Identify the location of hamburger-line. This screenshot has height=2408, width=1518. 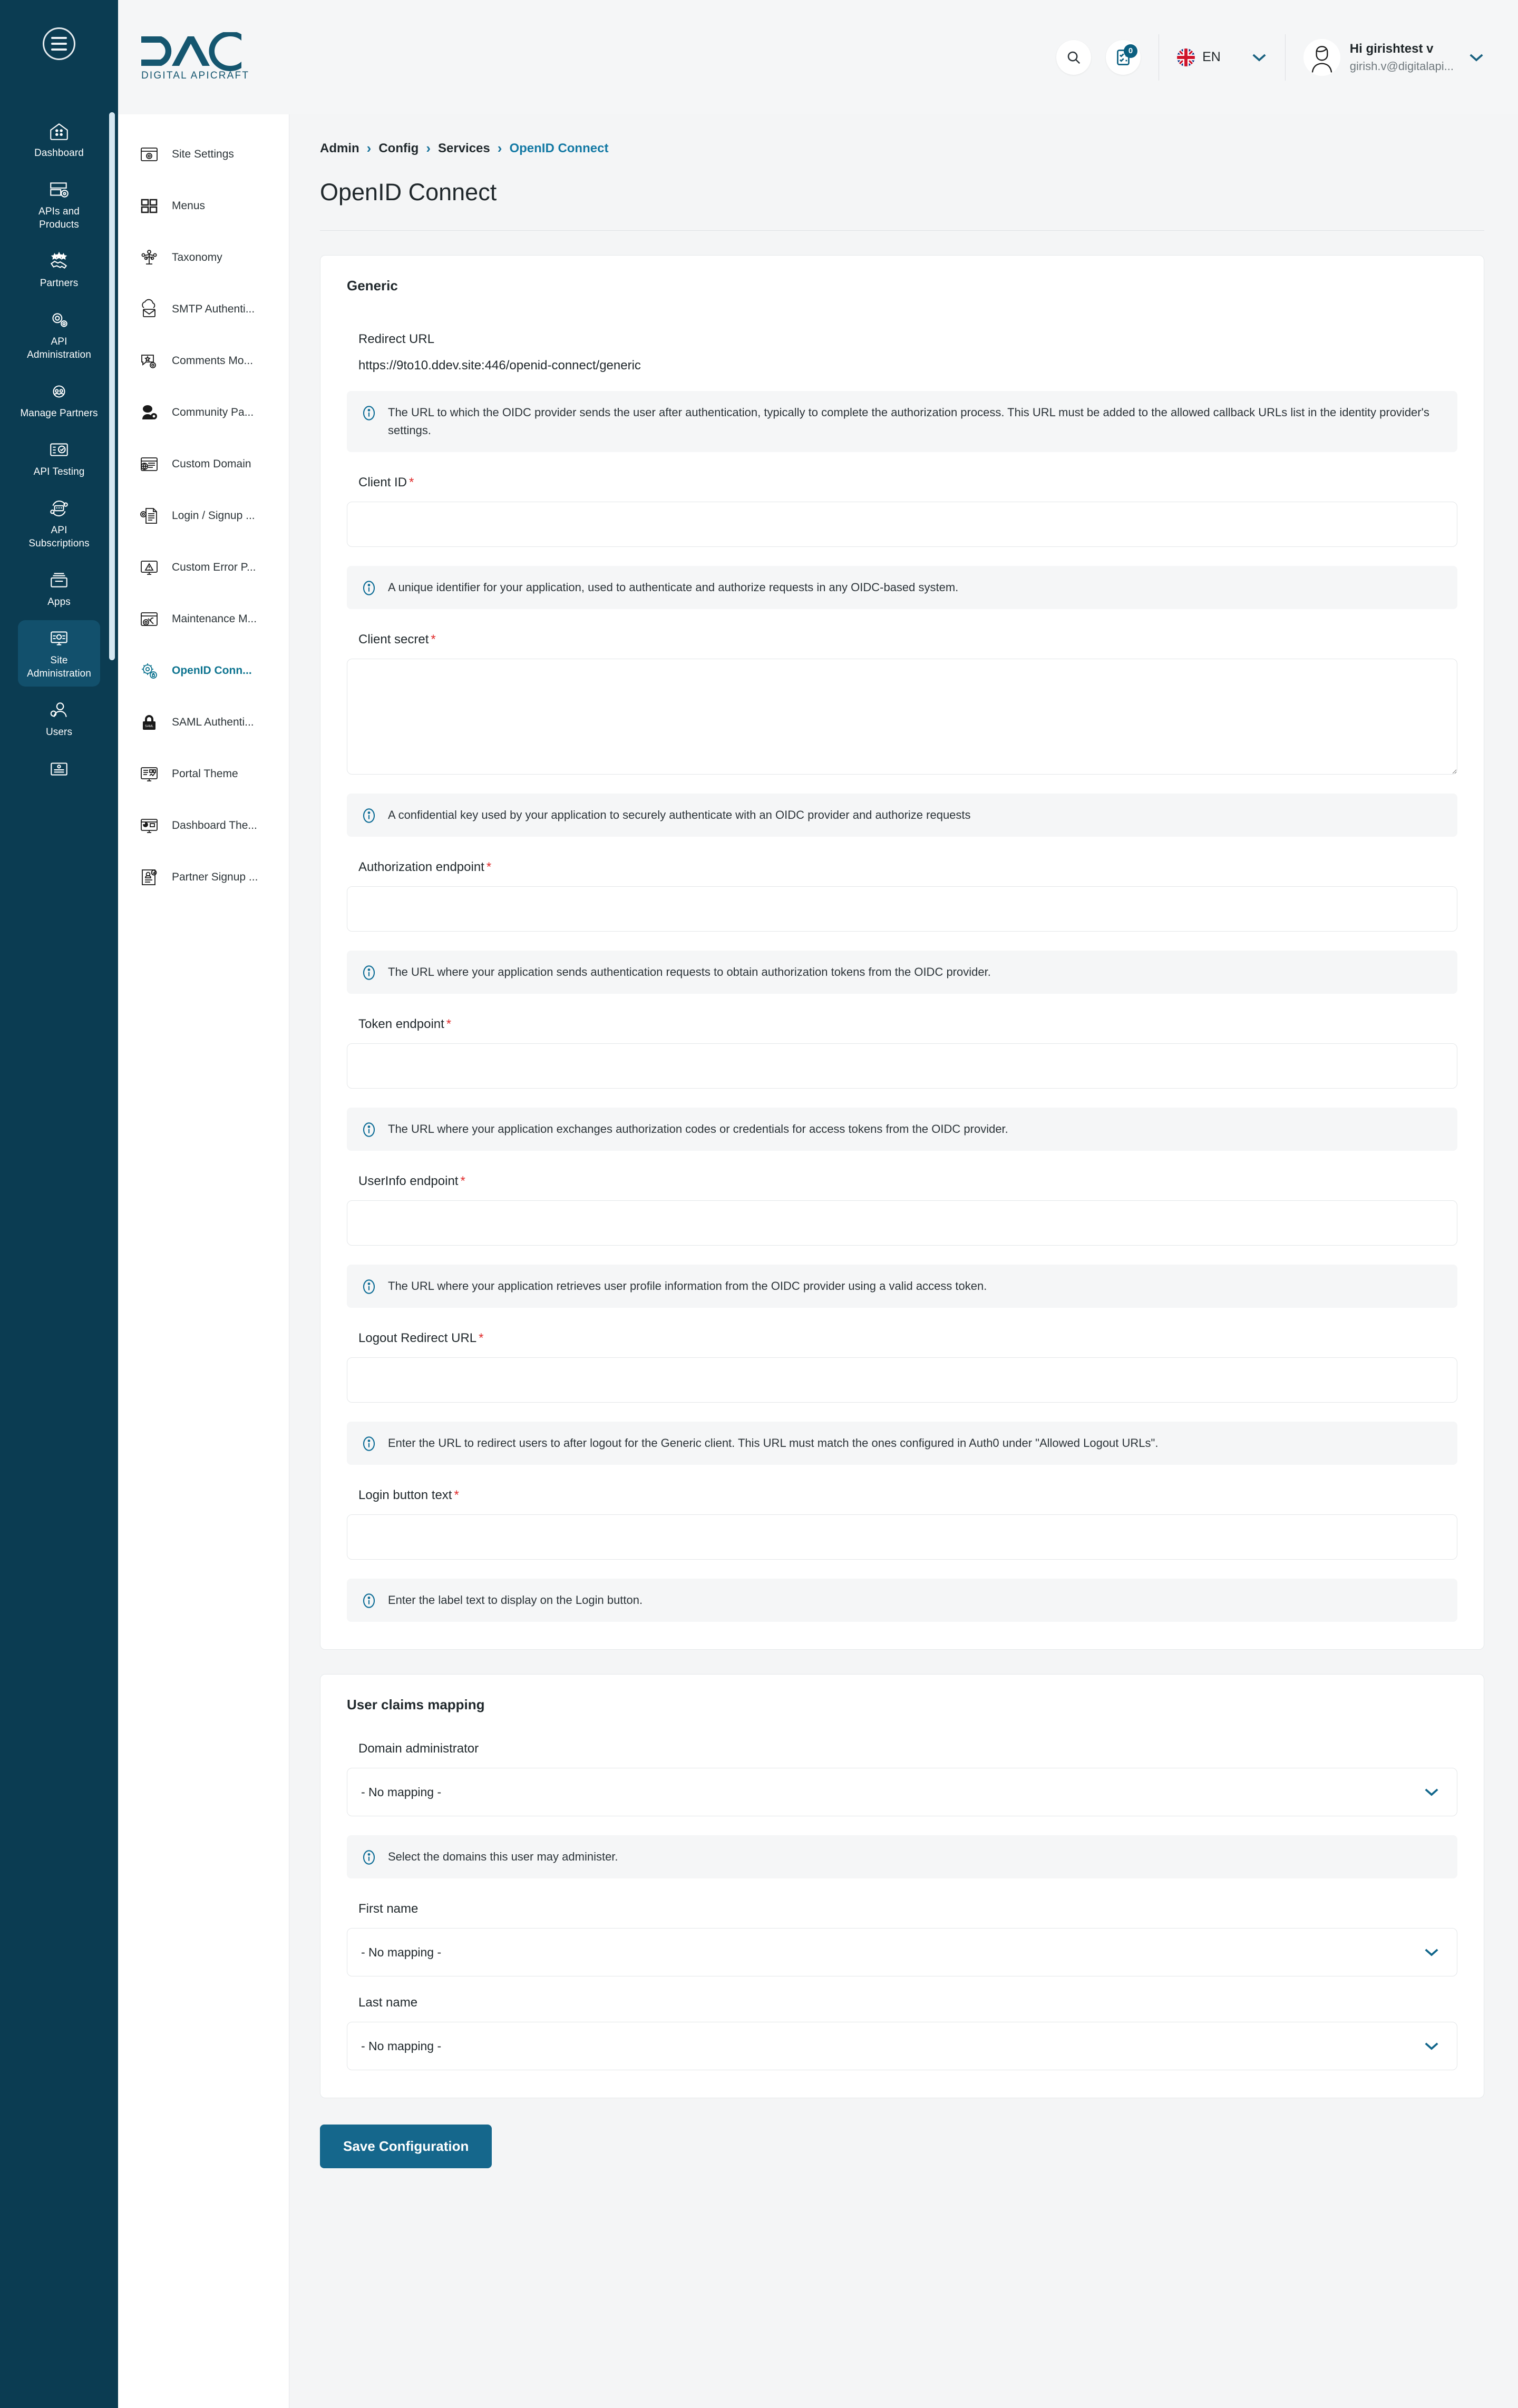
(59, 44).